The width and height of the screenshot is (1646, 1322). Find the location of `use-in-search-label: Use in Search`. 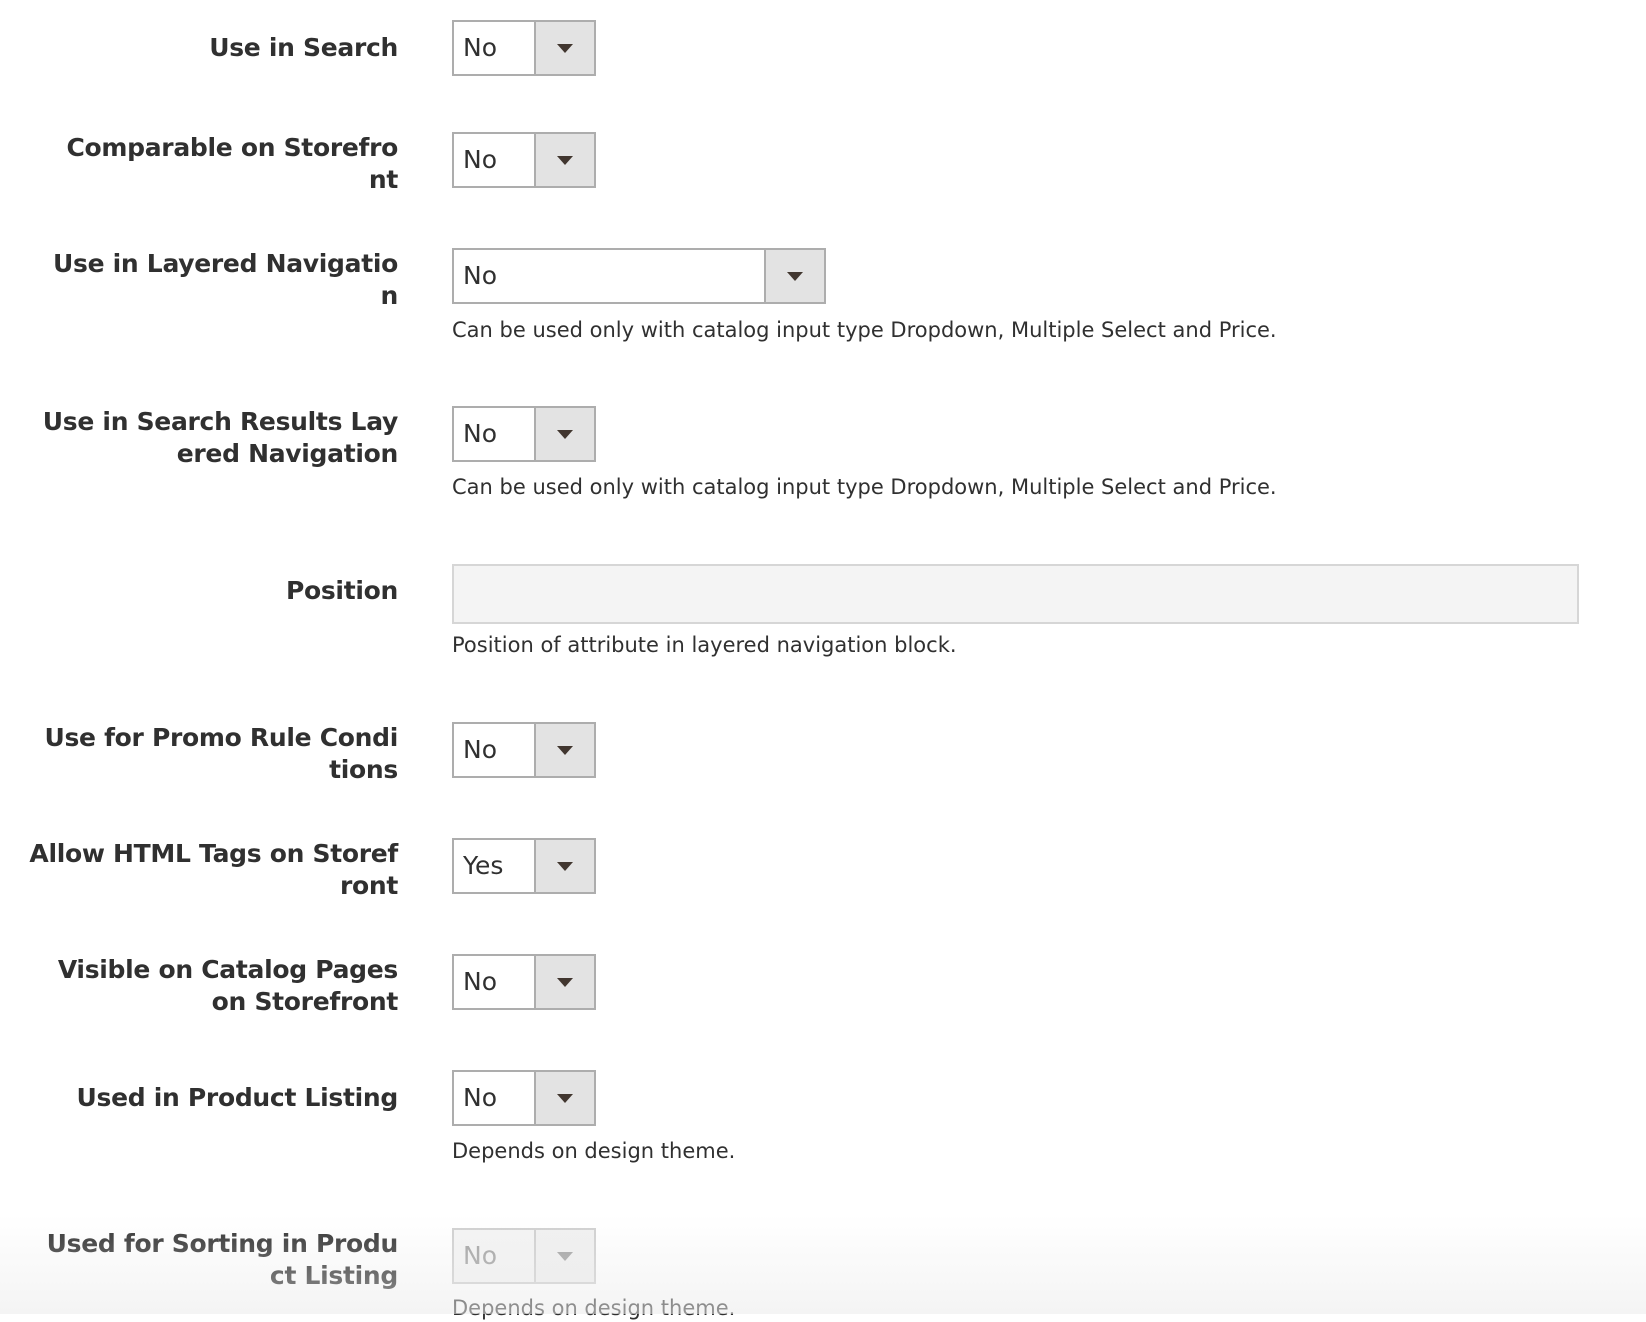

use-in-search-label: Use in Search is located at coordinates (303, 47).